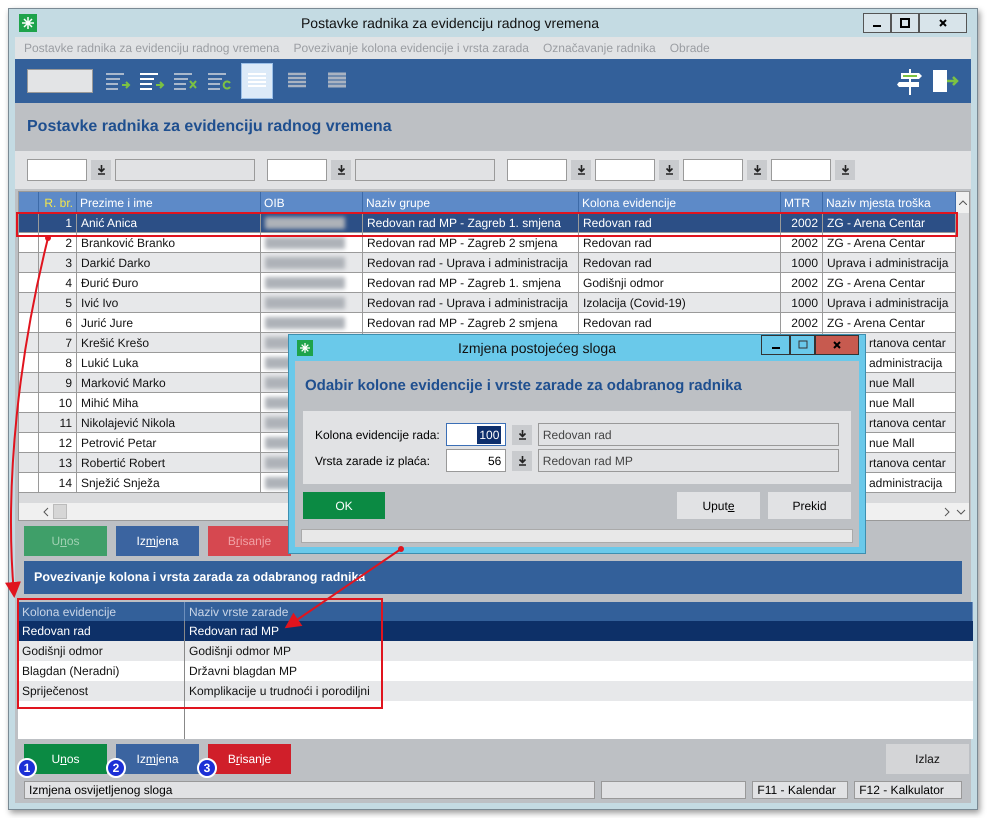 This screenshot has height=818, width=990. Describe the element at coordinates (209, 127) in the screenshot. I see `section-title: Postavke radnika za evidenciju radnog vremena` at that location.